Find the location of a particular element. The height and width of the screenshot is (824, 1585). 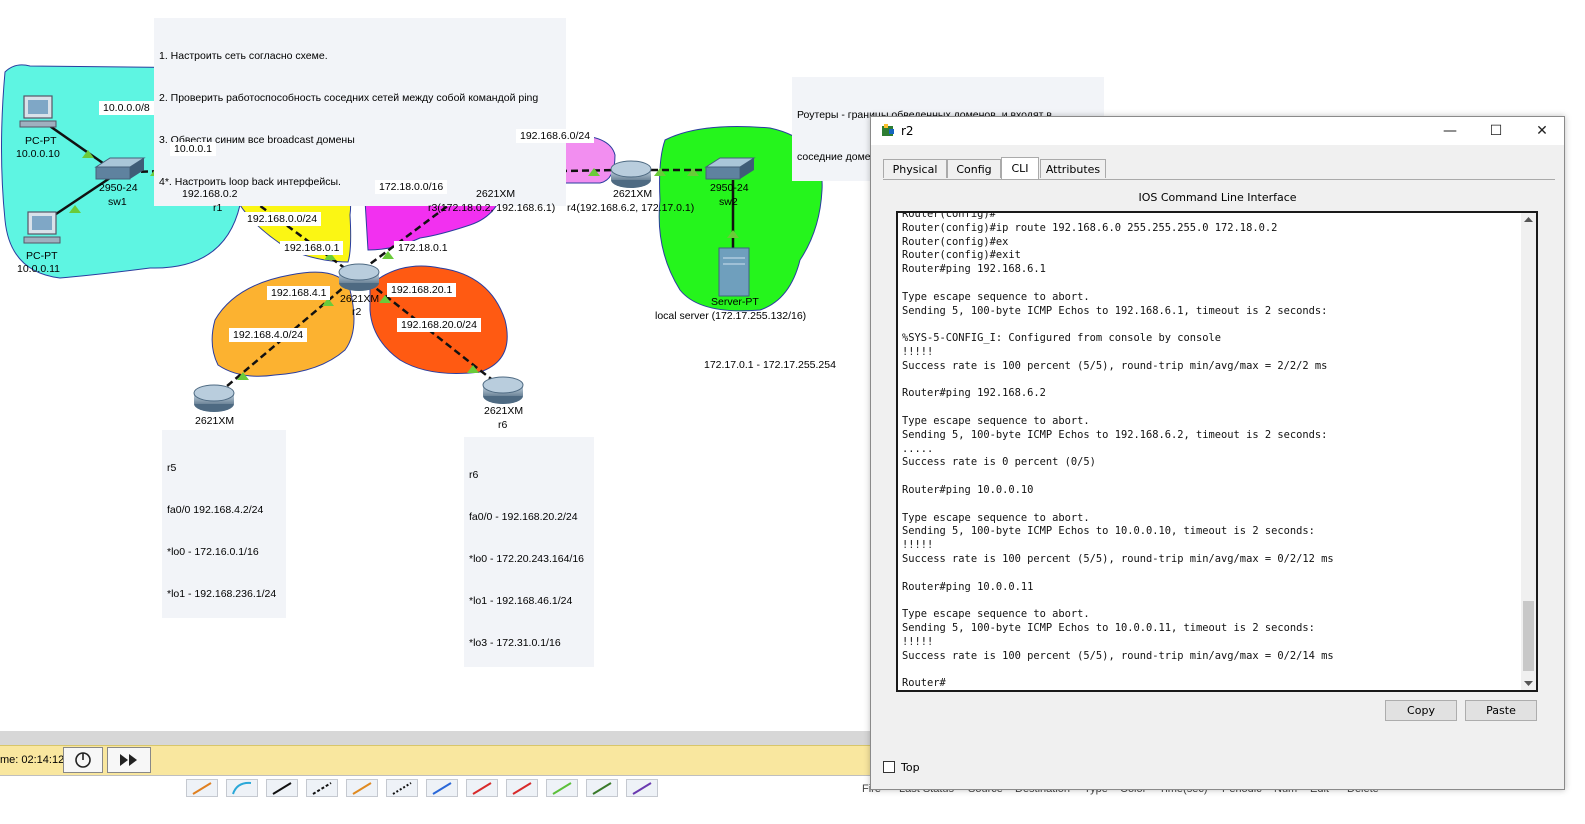

net-label: 192.168.6.0/24 is located at coordinates (555, 136).